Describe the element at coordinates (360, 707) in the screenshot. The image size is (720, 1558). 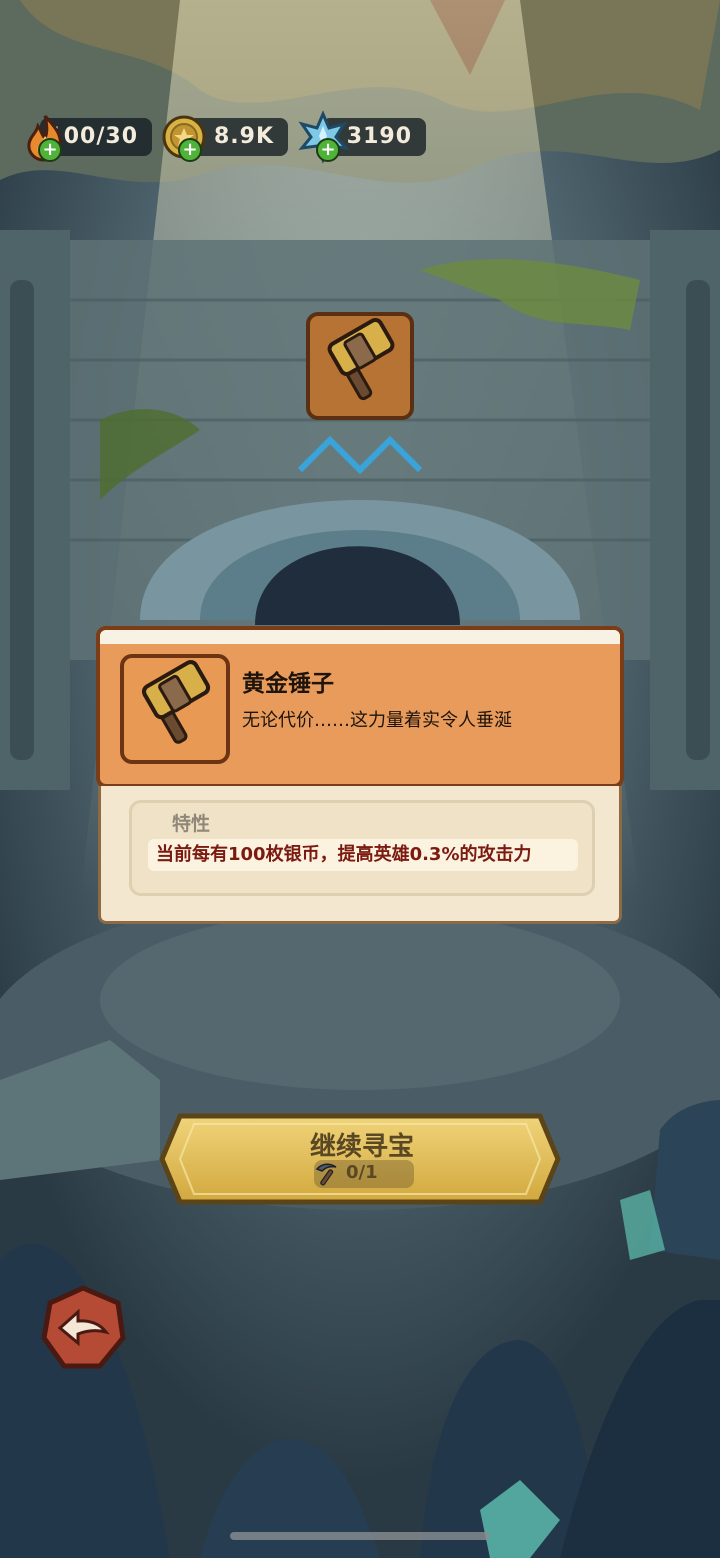
I see `item-header-card: 黄金锤子 无论代价……这力量着实令人垂涎` at that location.